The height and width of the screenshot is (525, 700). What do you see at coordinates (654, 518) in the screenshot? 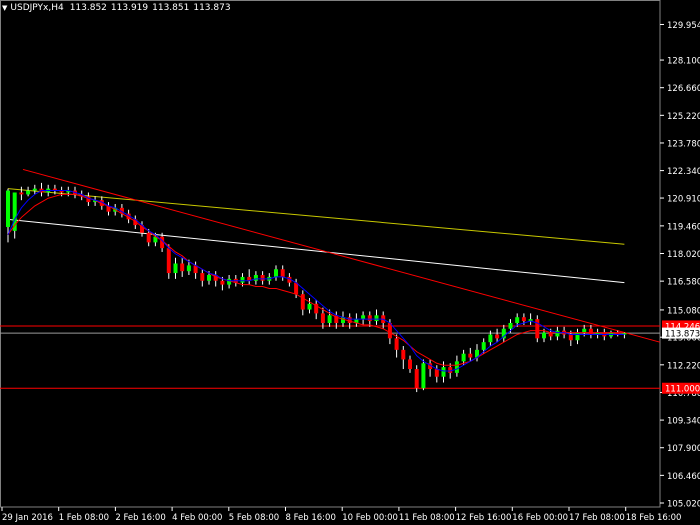
I see `x-tick-label: 18 Feb 16:00` at bounding box center [654, 518].